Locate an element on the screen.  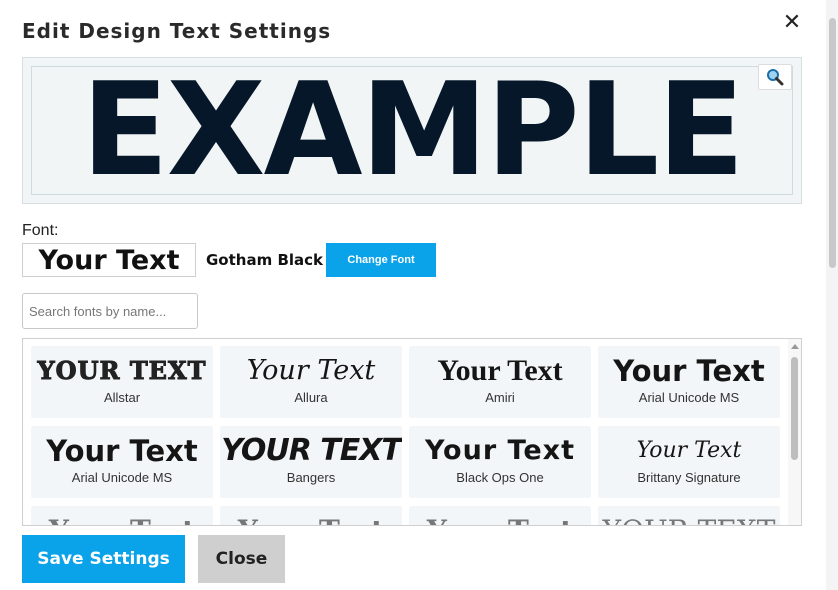
font-tile-amiri: Your Text Amiri is located at coordinates (500, 382).